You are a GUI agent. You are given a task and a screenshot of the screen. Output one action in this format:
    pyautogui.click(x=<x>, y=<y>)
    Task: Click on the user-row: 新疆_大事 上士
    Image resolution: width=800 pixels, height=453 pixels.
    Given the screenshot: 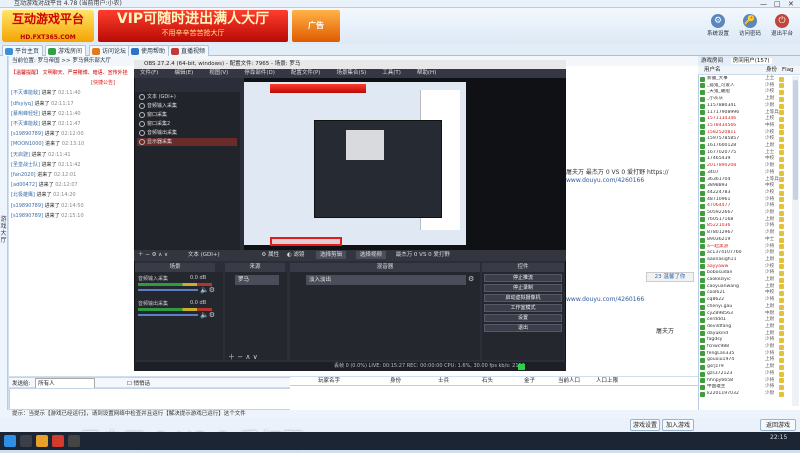 What is the action you would take?
    pyautogui.click(x=745, y=79)
    